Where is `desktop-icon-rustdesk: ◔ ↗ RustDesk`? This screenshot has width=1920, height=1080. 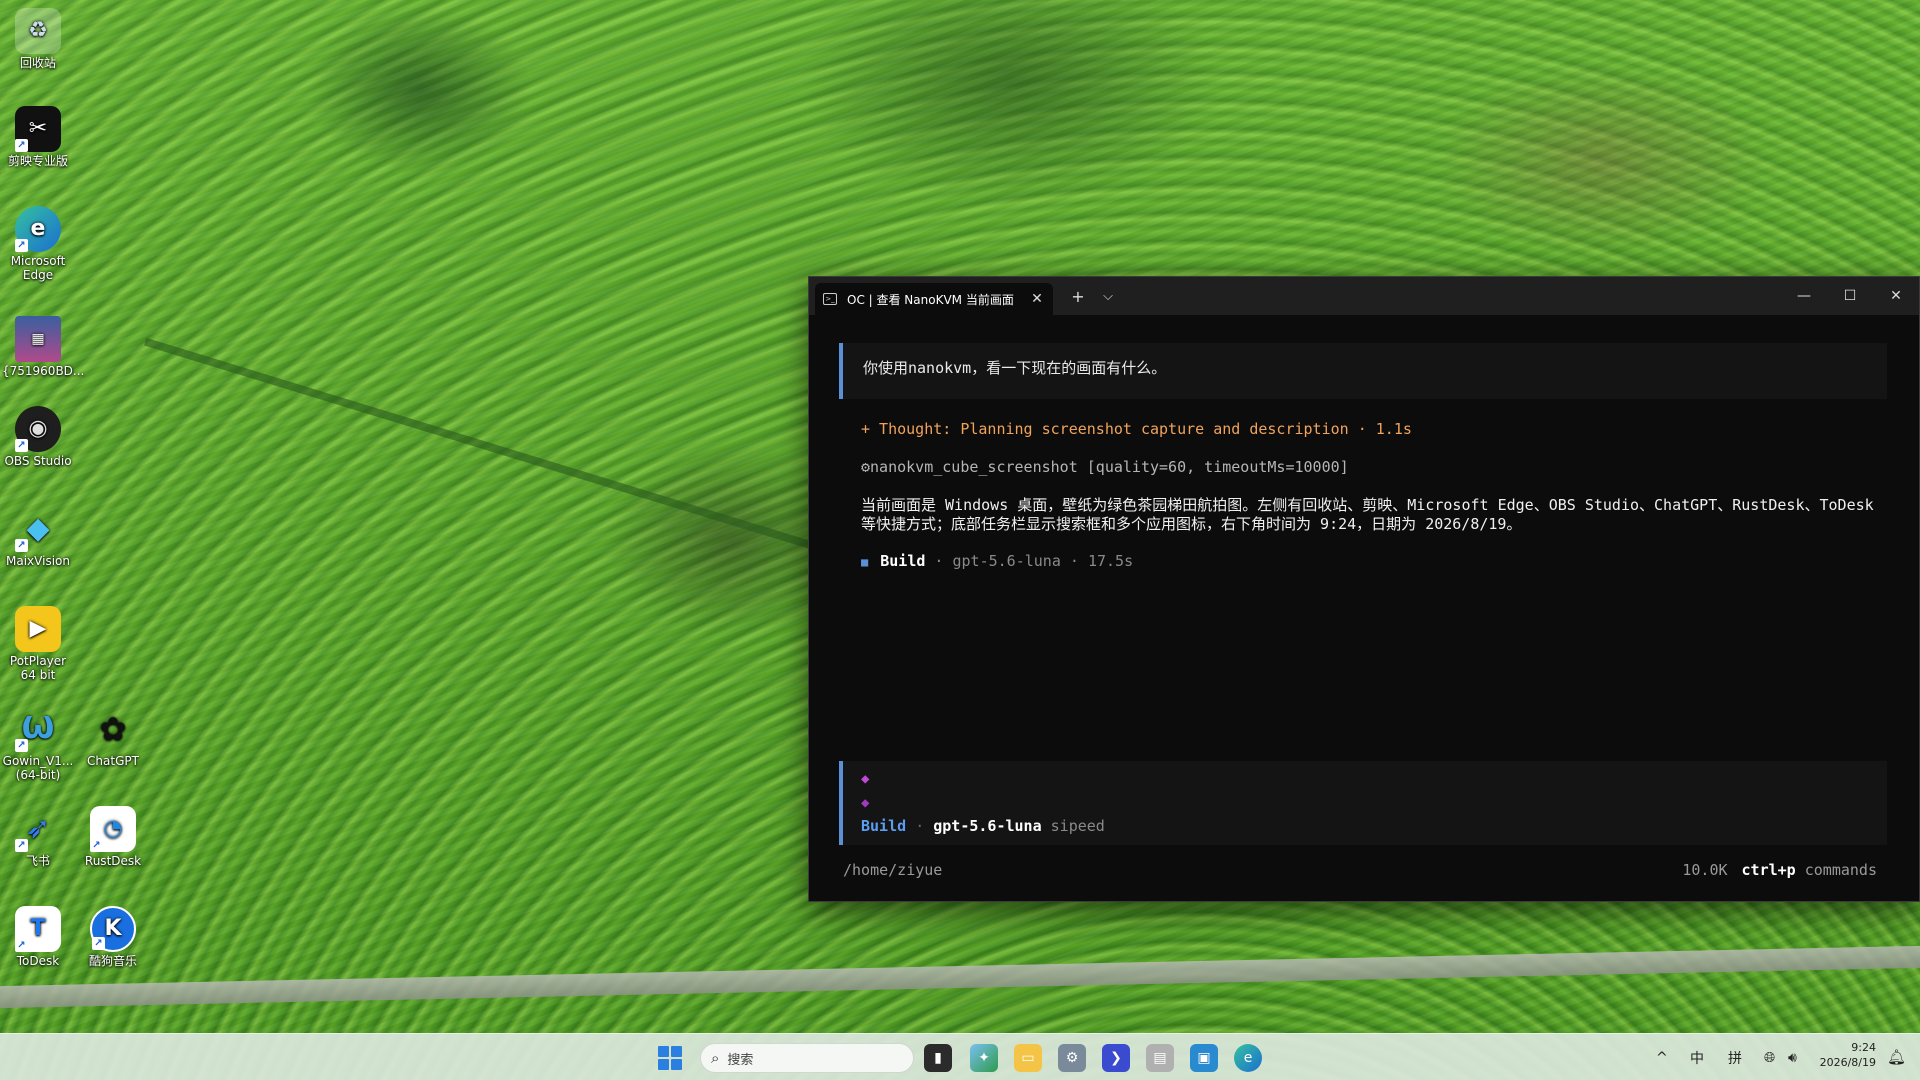
desktop-icon-rustdesk: ◔ ↗ RustDesk is located at coordinates (113, 837).